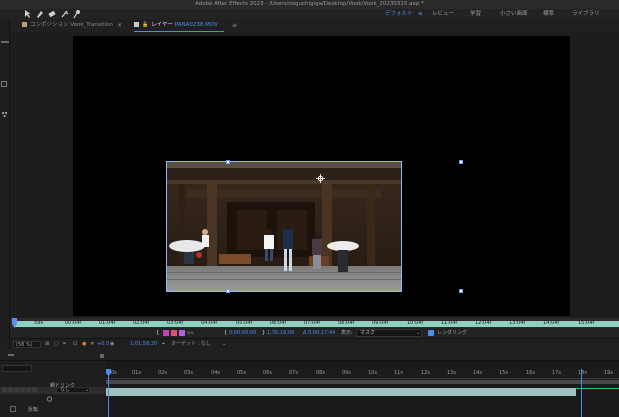 The height and width of the screenshot is (417, 619). Describe the element at coordinates (309, 14) in the screenshot. I see `tools-panel: デフォルト ≡ レビュー 学習 小さい画面 標準 ライブラリ` at that location.